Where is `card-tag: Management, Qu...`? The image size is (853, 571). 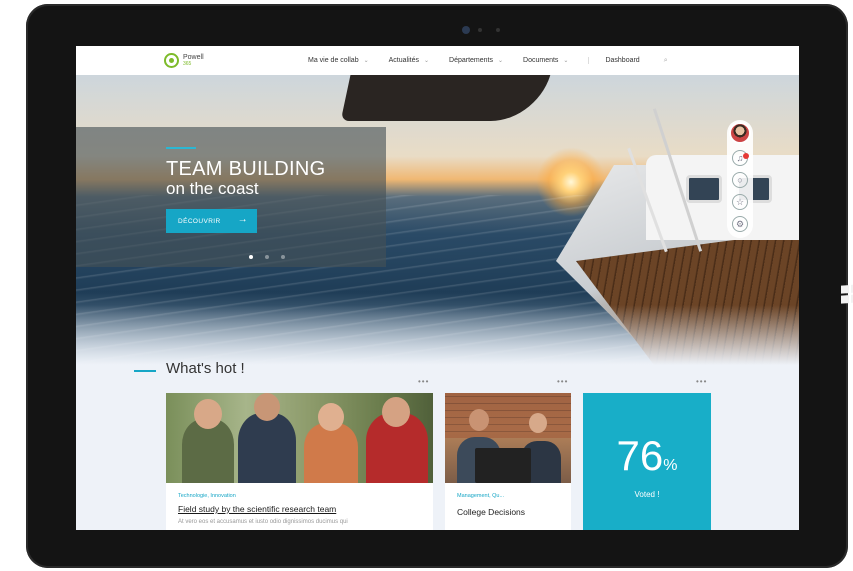 card-tag: Management, Qu... is located at coordinates (480, 496).